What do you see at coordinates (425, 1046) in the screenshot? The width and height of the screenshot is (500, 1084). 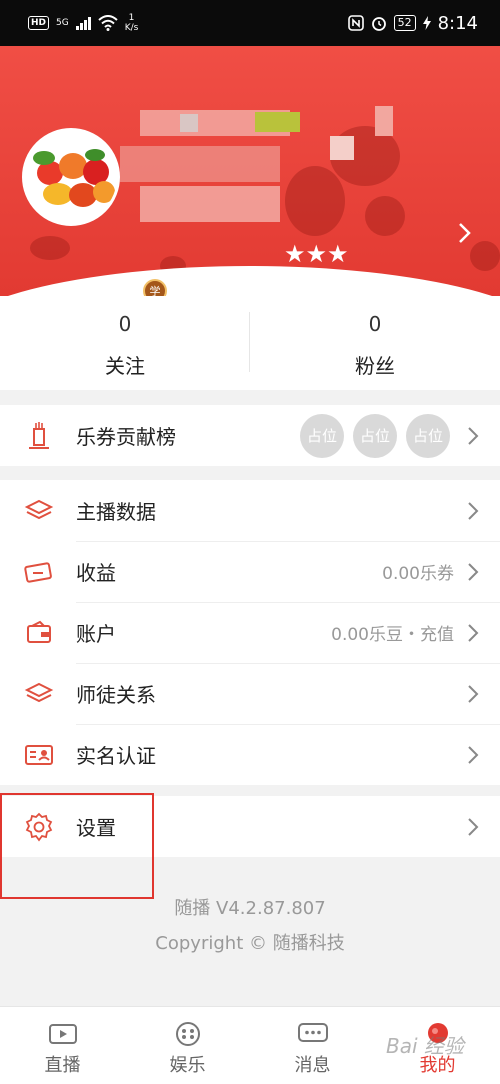 I see `watermark: Bai 经验` at bounding box center [425, 1046].